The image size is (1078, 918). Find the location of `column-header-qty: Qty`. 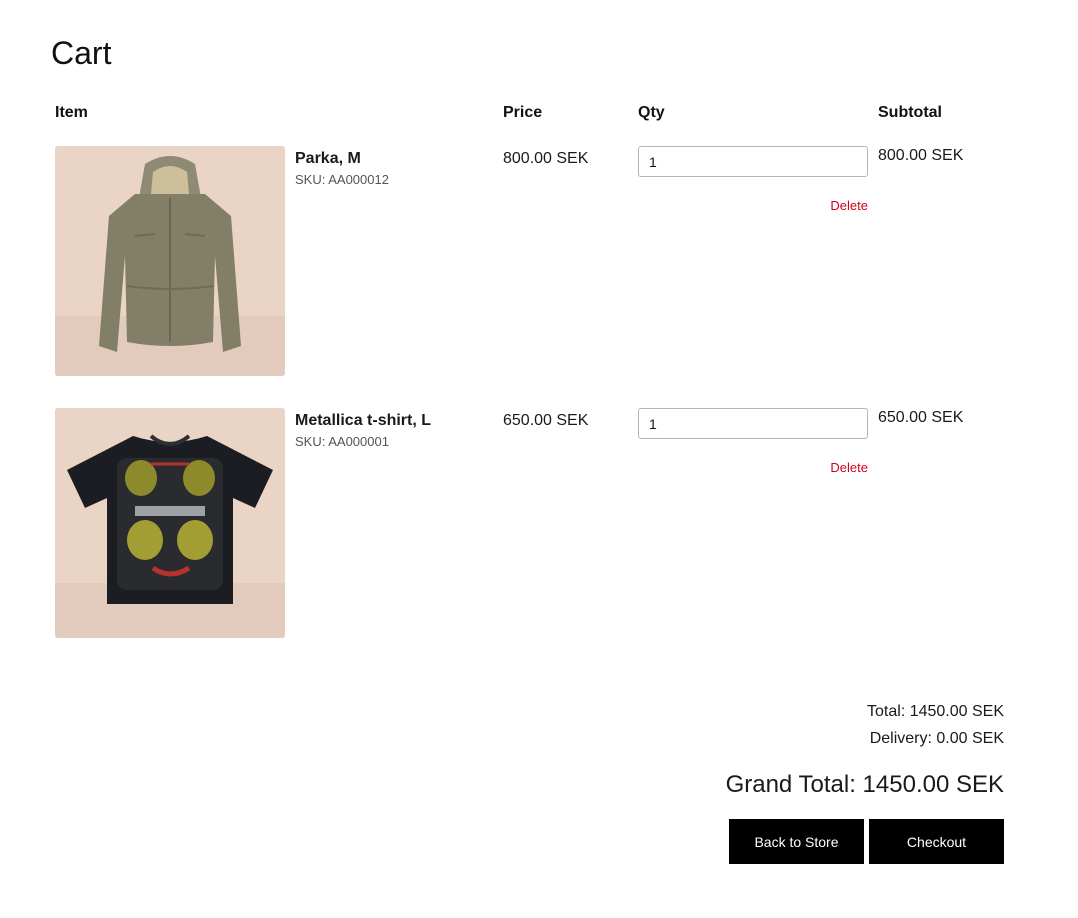

column-header-qty: Qty is located at coordinates (651, 112).